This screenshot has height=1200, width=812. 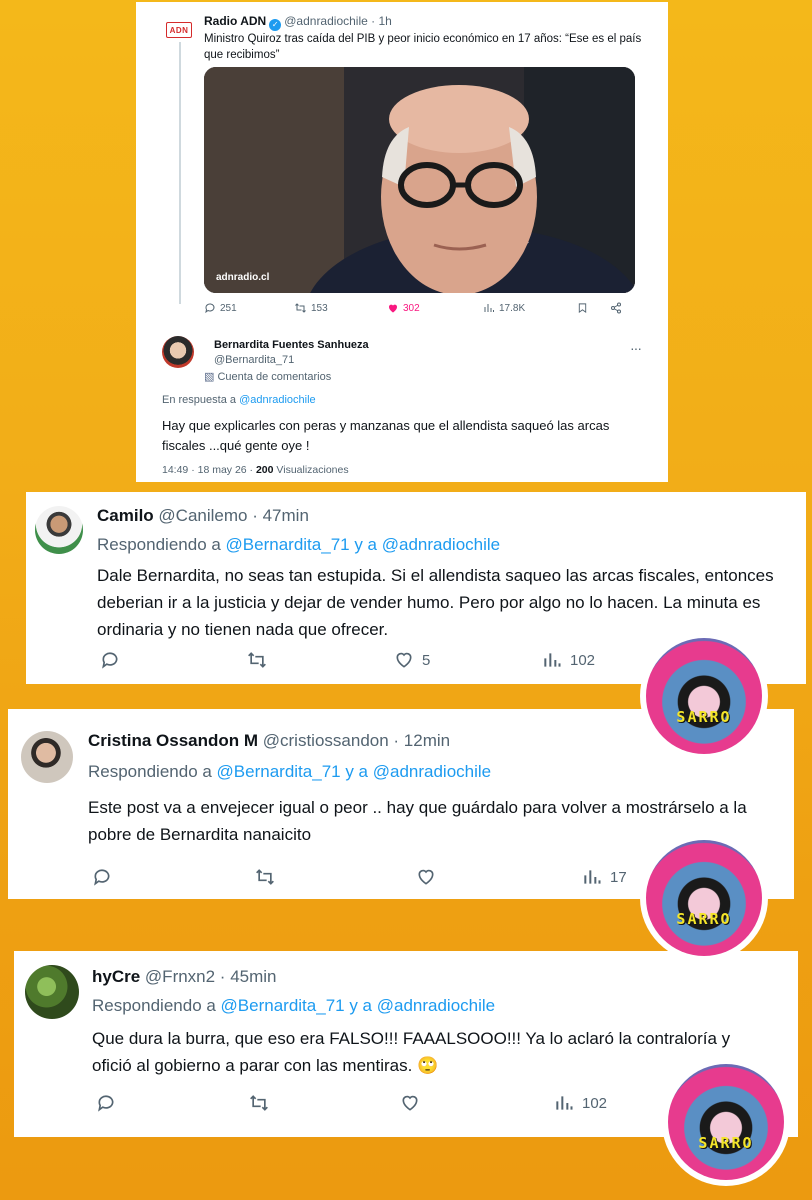 I want to click on account-tag-label: Cuenta de comentarios, so click(x=274, y=377).